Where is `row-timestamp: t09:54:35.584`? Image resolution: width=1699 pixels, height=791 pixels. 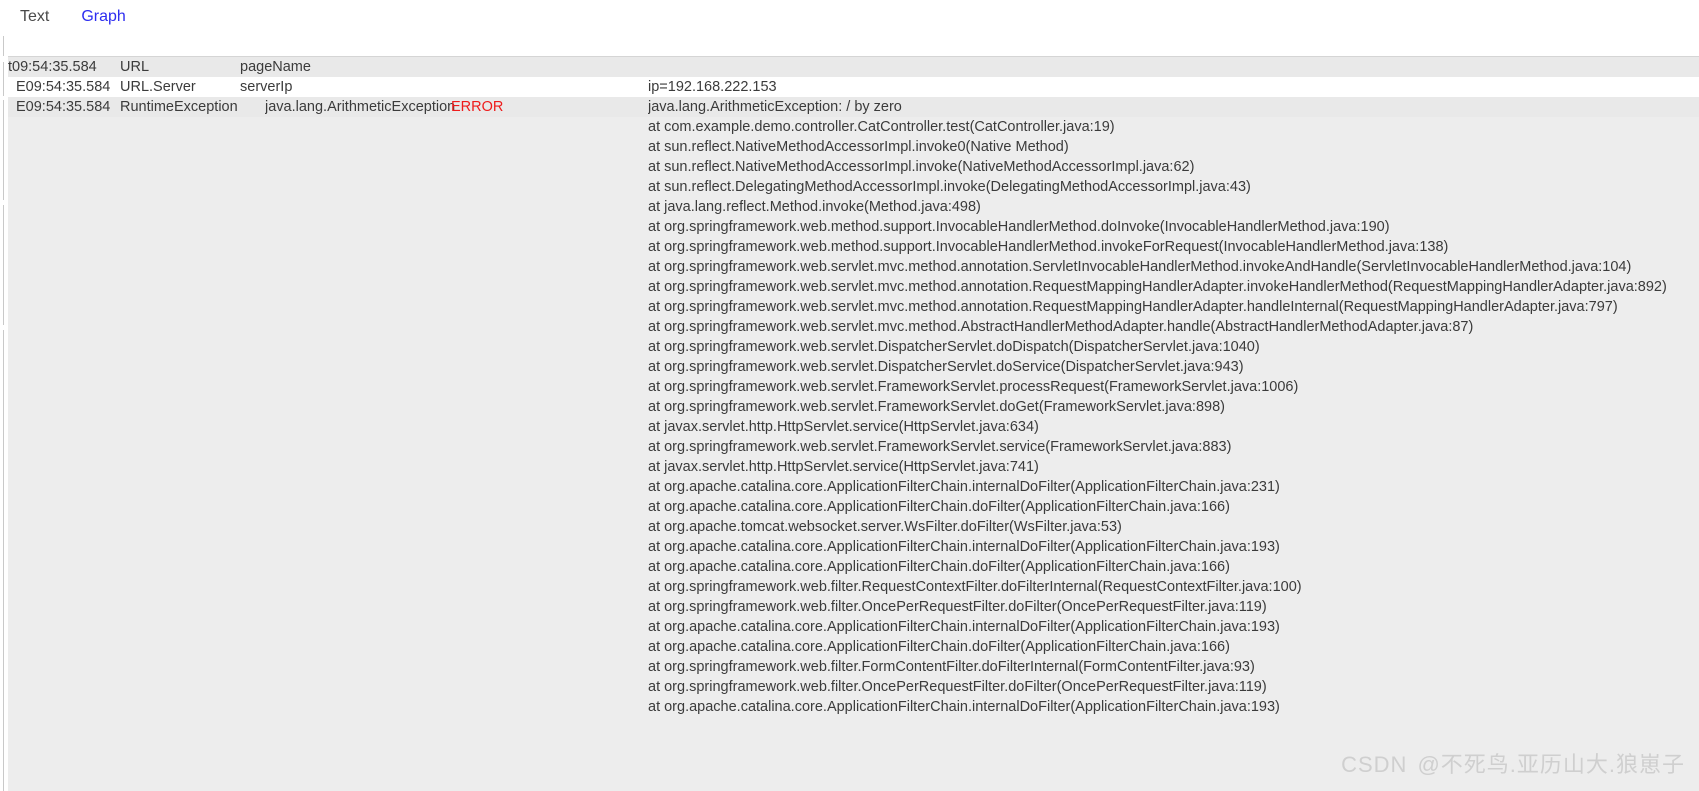
row-timestamp: t09:54:35.584 is located at coordinates (52, 67).